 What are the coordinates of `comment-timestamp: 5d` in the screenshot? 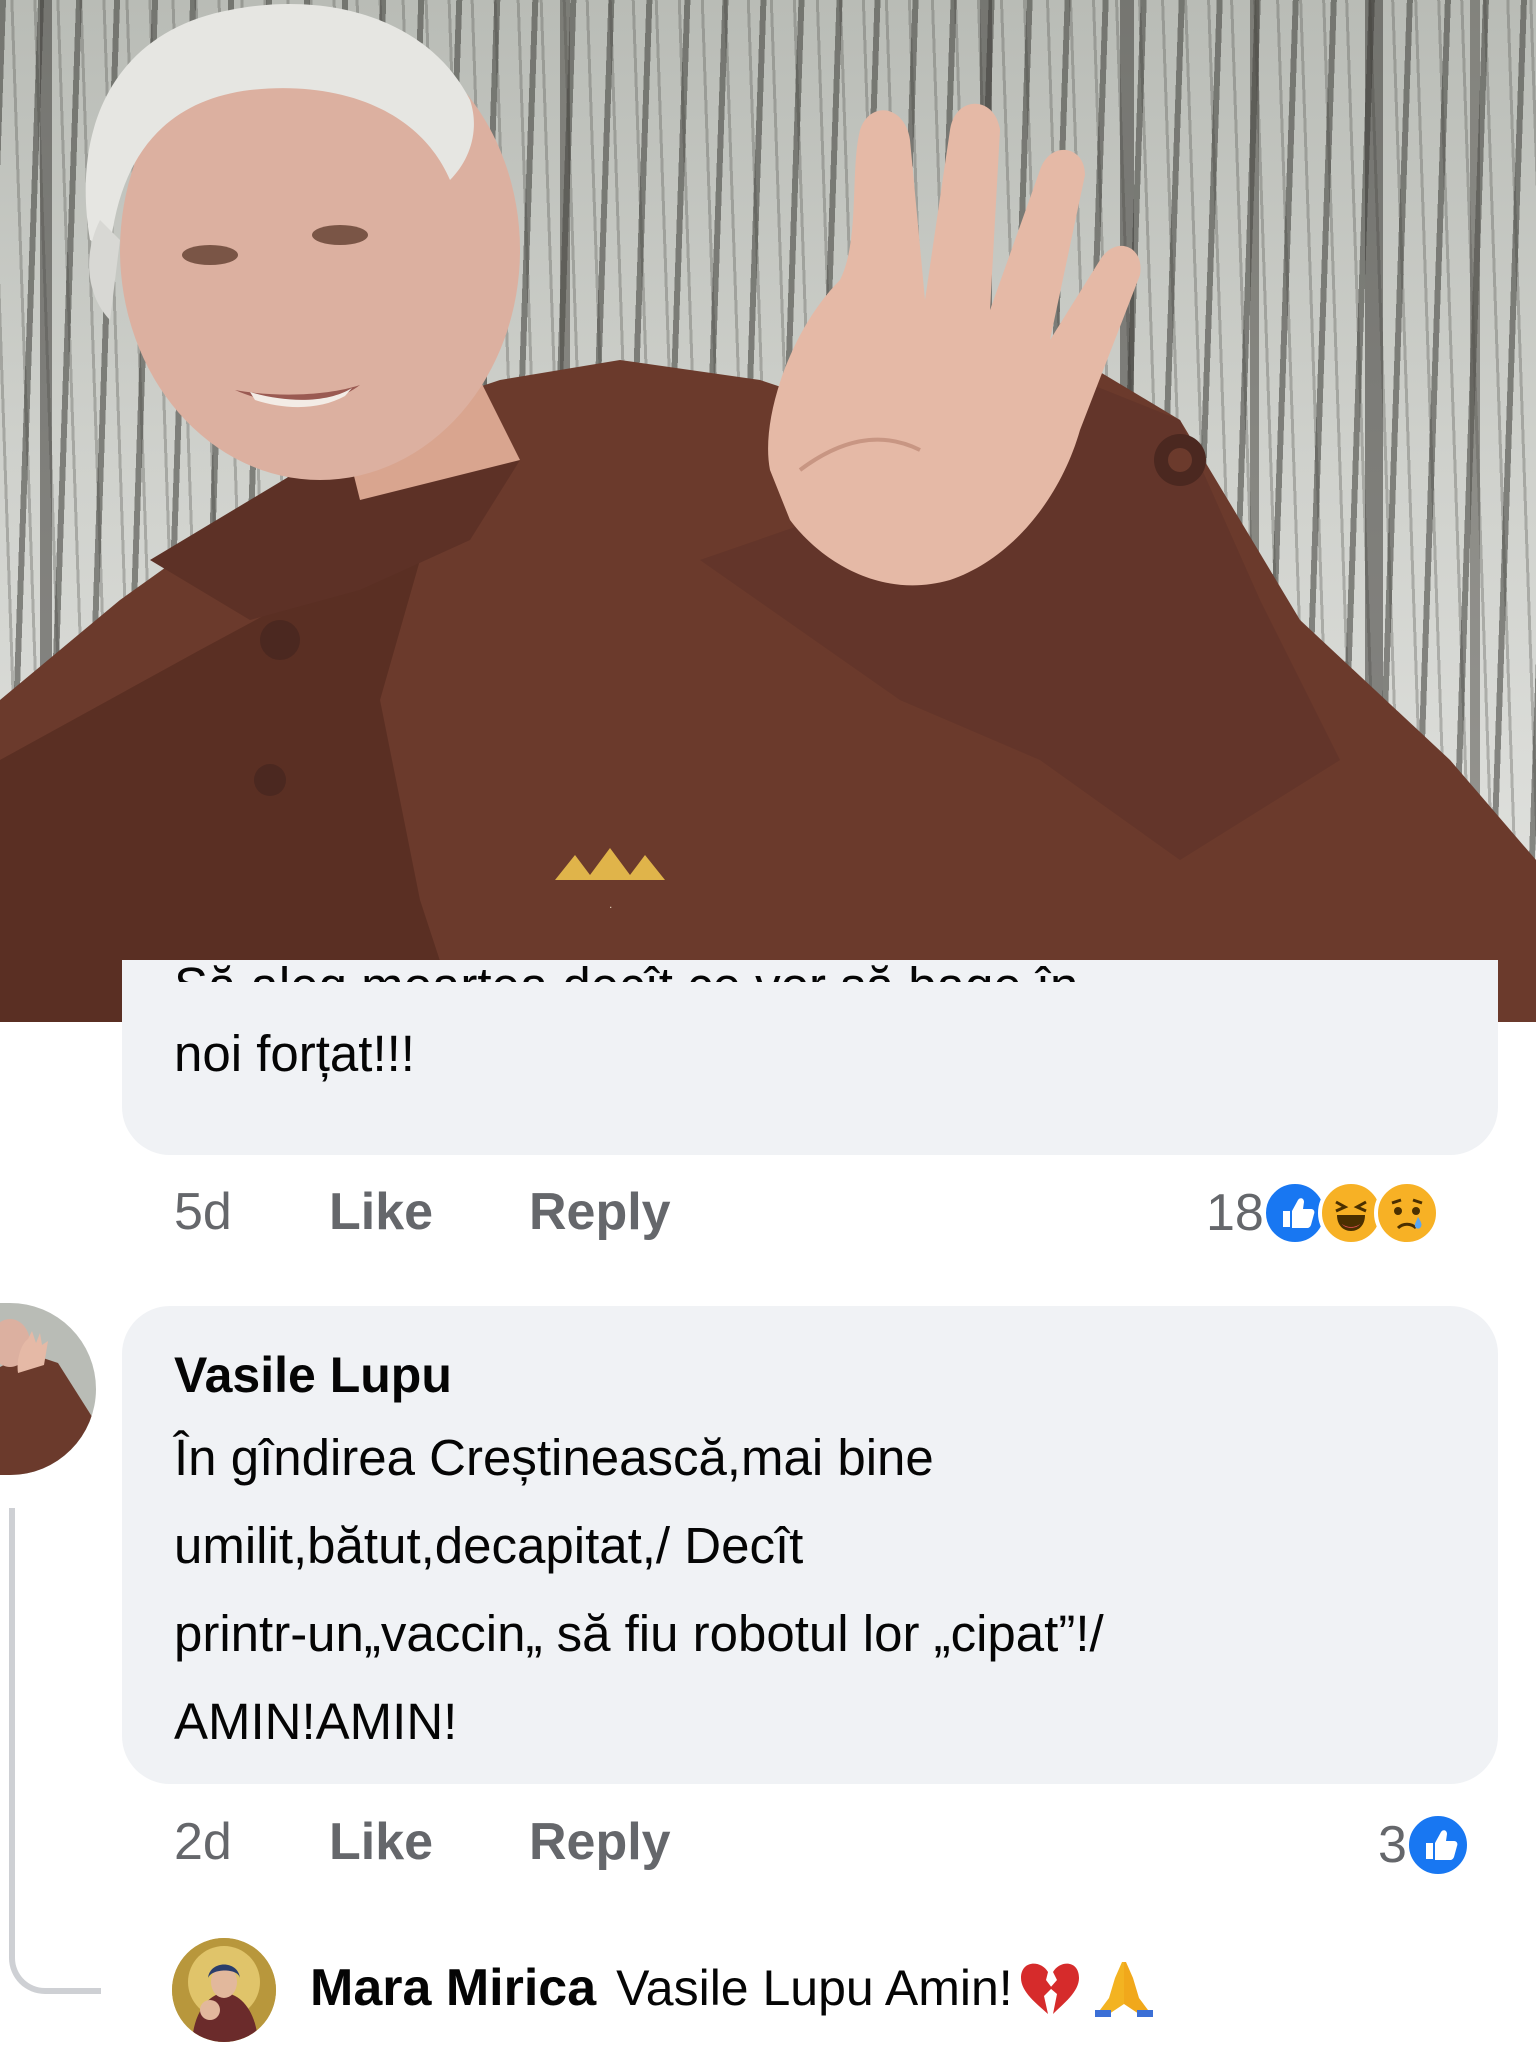 It's located at (251, 1212).